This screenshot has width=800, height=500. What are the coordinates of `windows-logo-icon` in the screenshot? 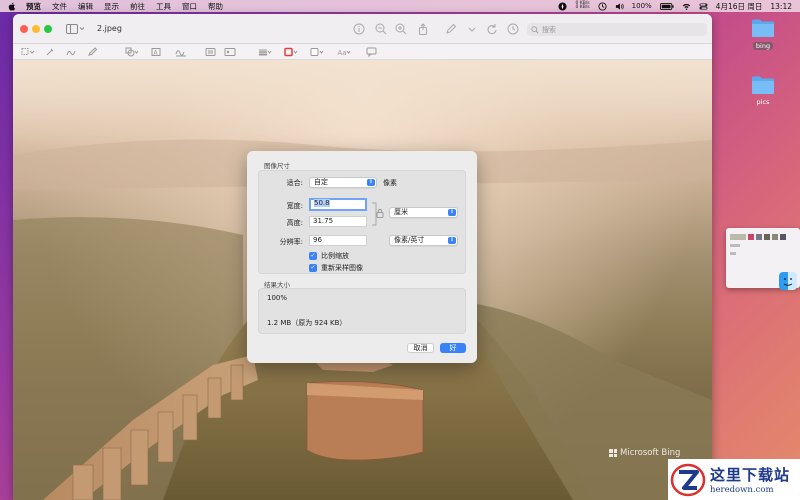 It's located at (613, 453).